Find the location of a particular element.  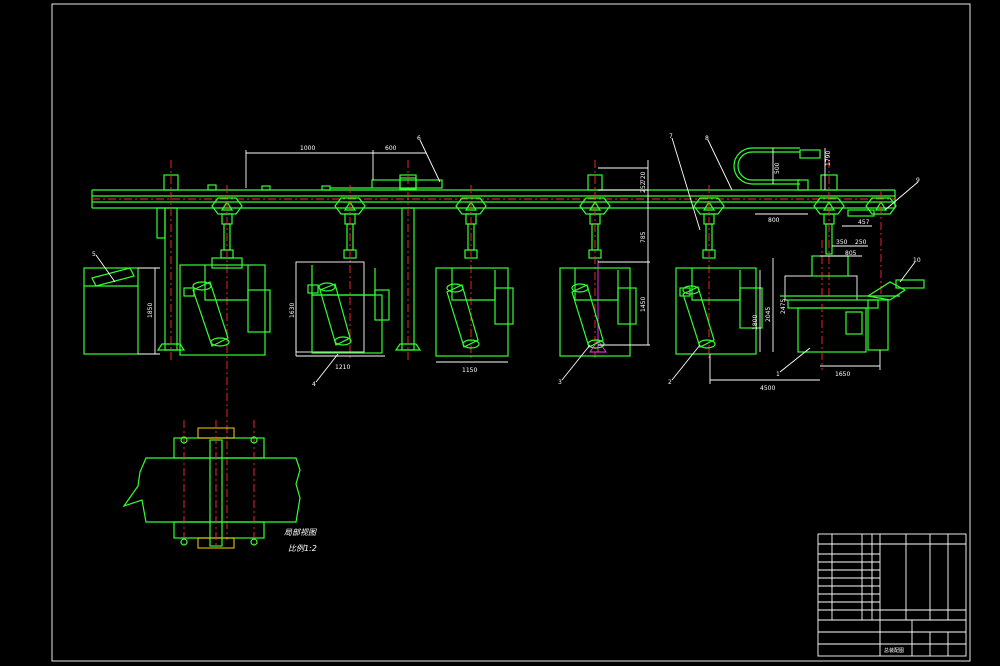

dim-600: 600 is located at coordinates (391, 148).